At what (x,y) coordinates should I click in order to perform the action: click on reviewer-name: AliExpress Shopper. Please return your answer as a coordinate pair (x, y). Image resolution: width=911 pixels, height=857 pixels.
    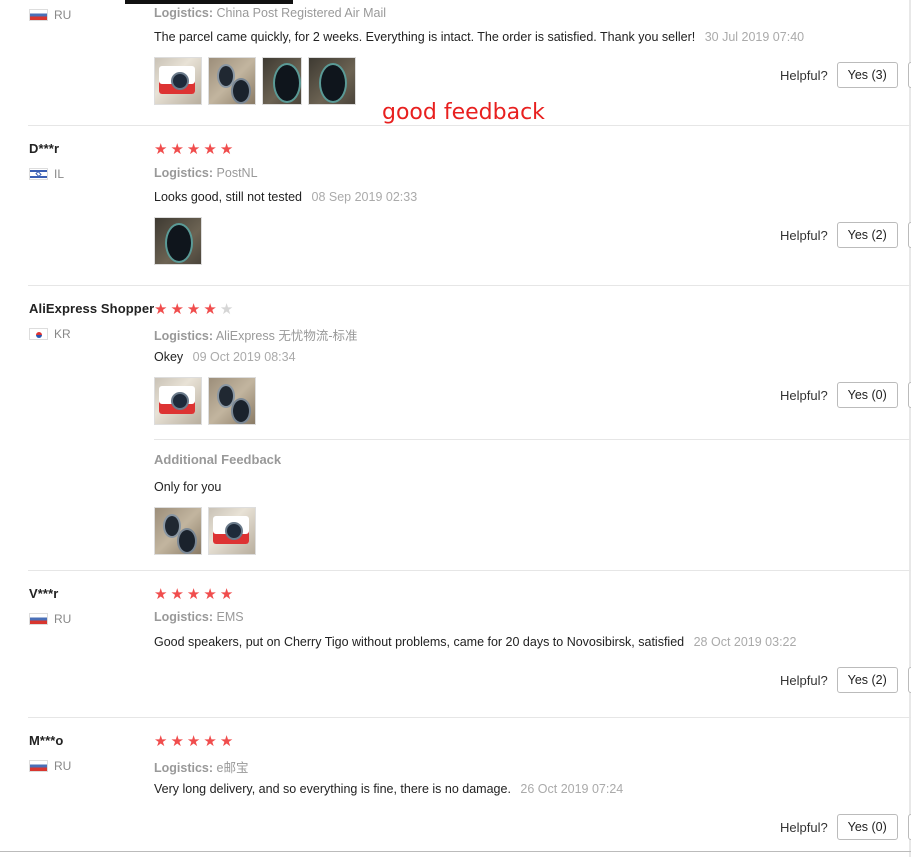
    Looking at the image, I should click on (92, 308).